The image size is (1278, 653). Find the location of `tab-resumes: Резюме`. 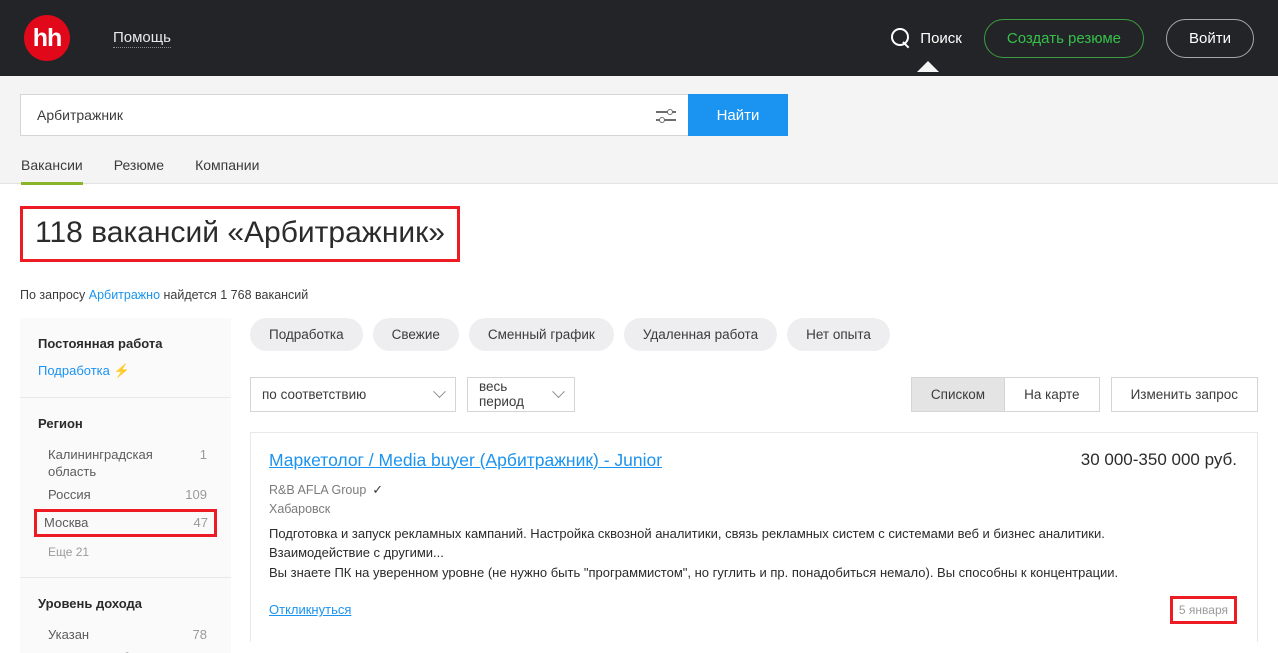

tab-resumes: Резюме is located at coordinates (139, 171).